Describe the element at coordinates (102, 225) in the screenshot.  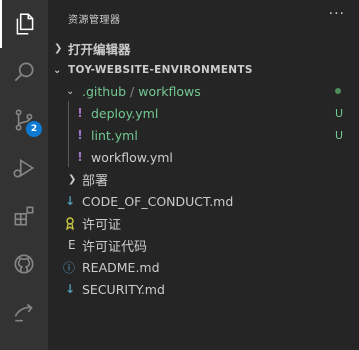
I see `file-label: 许可证` at that location.